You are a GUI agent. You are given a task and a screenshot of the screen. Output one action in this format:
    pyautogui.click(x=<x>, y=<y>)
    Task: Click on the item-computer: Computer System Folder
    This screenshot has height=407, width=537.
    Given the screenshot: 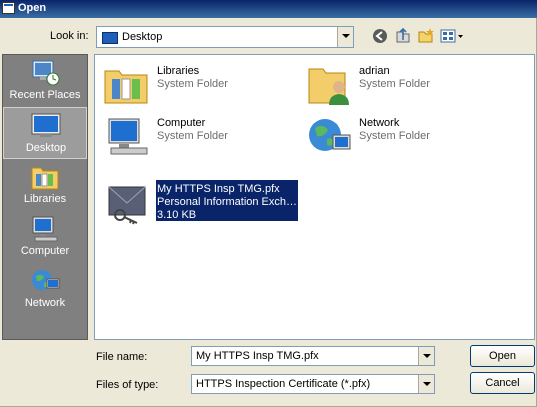 What is the action you would take?
    pyautogui.click(x=196, y=137)
    